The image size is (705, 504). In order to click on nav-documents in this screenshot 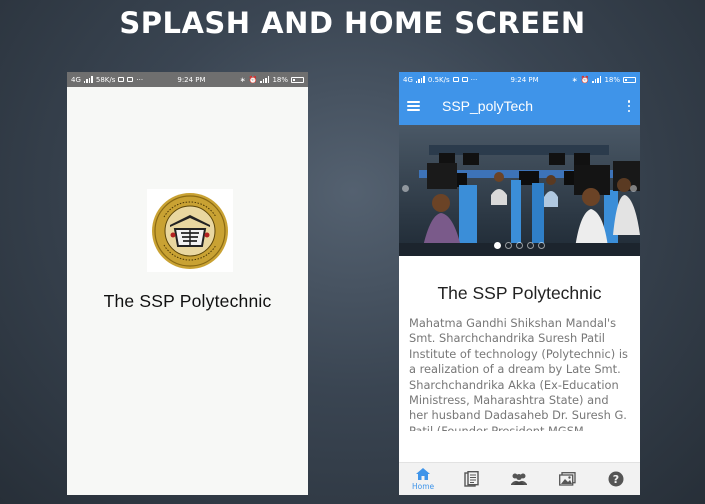, I will do `click(471, 479)`.